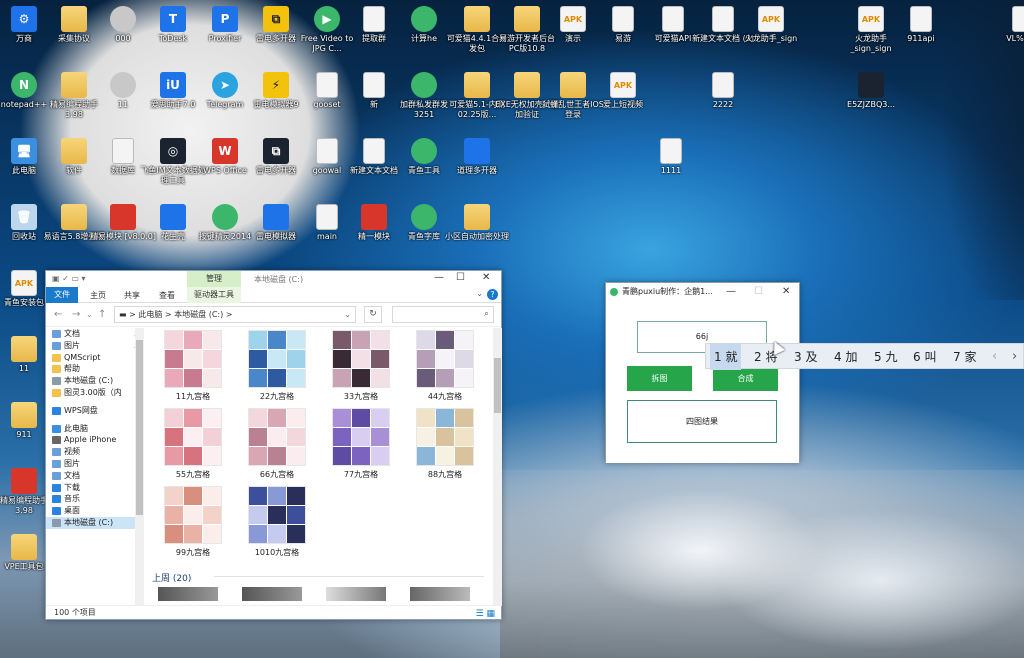 The image size is (1024, 658). Describe the element at coordinates (95, 393) in the screenshot. I see `sidebar-item: 图灵3.00版（内` at that location.